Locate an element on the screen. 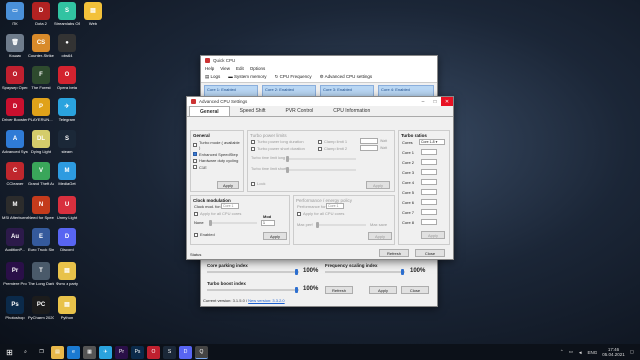 This screenshot has height=360, width=640. taskbar-discord-icon: D is located at coordinates (185, 352).